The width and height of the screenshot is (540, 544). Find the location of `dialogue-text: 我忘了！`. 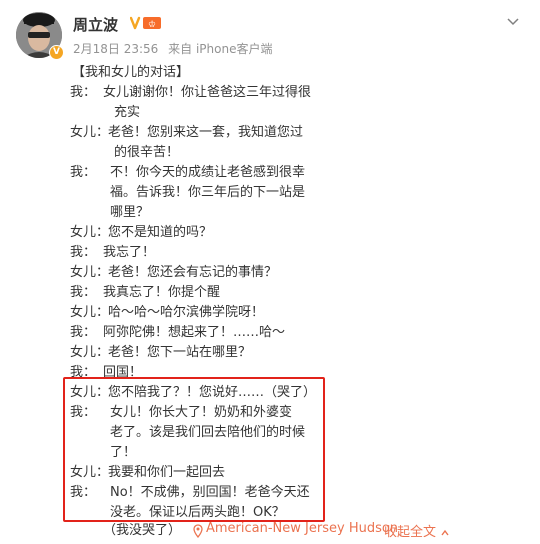

dialogue-text: 我忘了！ is located at coordinates (129, 252).